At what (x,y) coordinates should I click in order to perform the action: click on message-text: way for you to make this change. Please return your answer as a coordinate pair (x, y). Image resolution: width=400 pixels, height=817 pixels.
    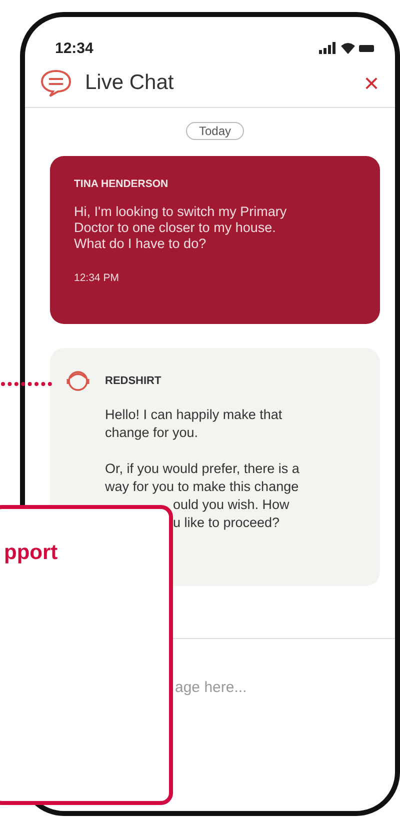
    Looking at the image, I should click on (202, 487).